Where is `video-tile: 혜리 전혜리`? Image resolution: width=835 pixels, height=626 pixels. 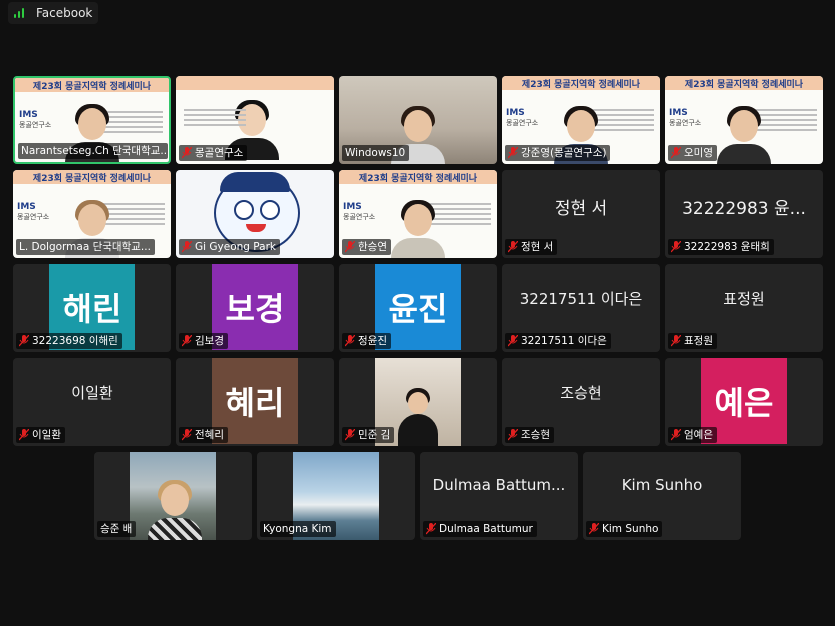 video-tile: 혜리 전혜리 is located at coordinates (255, 402).